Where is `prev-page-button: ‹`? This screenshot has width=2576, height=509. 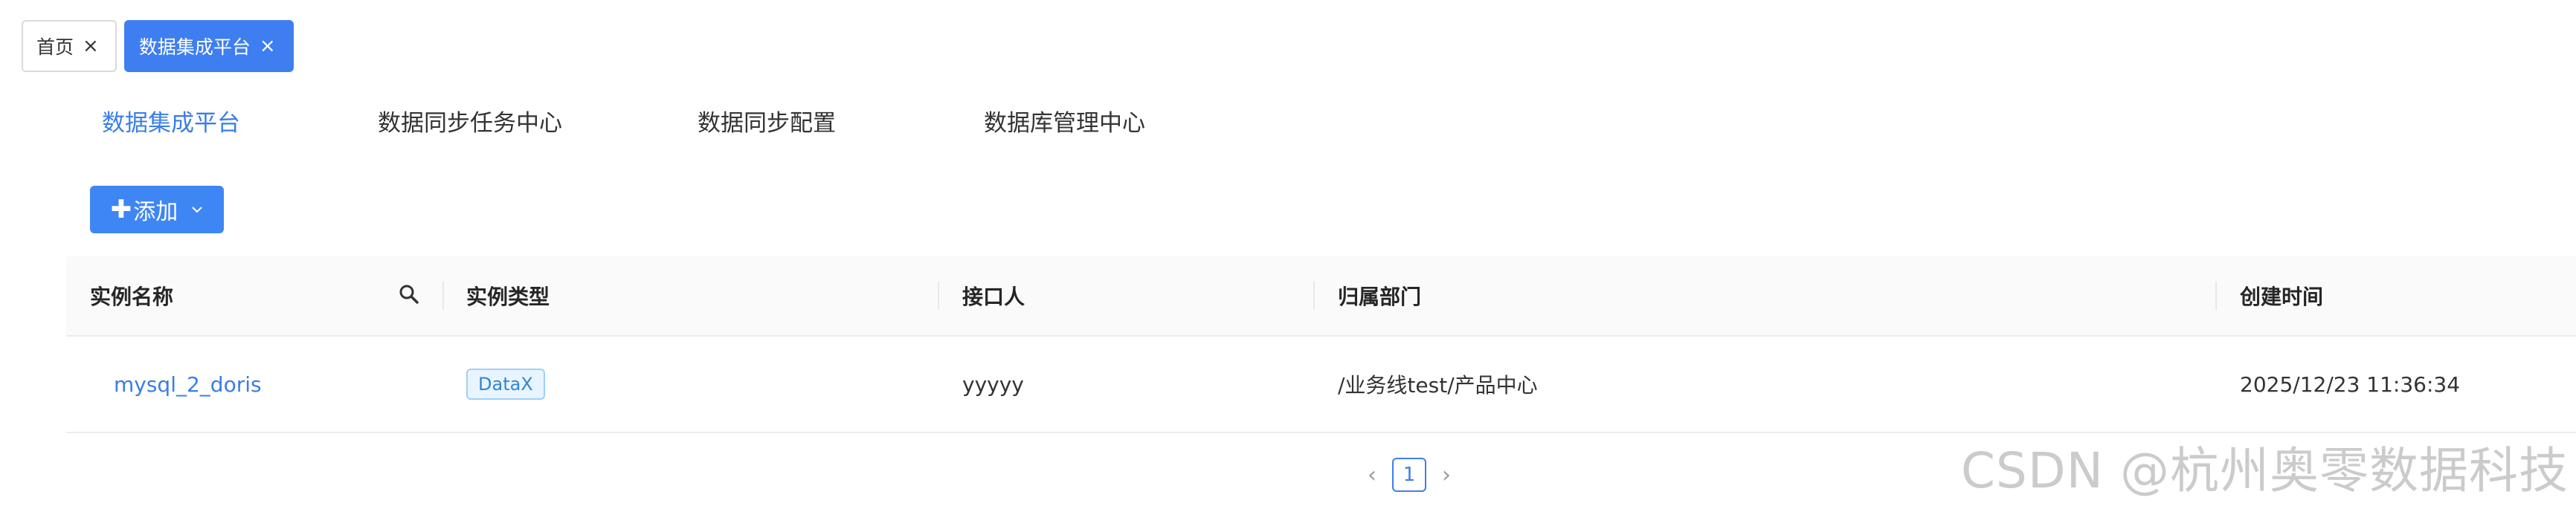 prev-page-button: ‹ is located at coordinates (1372, 475).